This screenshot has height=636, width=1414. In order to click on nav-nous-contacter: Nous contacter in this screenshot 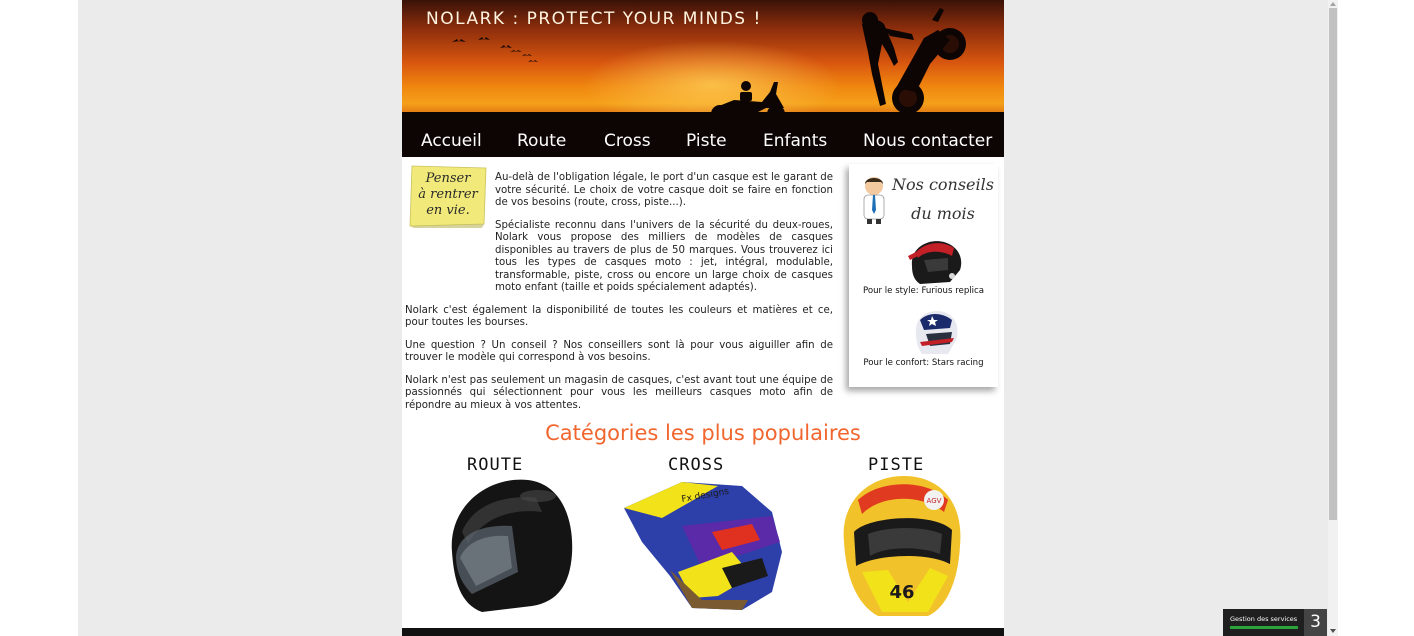, I will do `click(927, 141)`.